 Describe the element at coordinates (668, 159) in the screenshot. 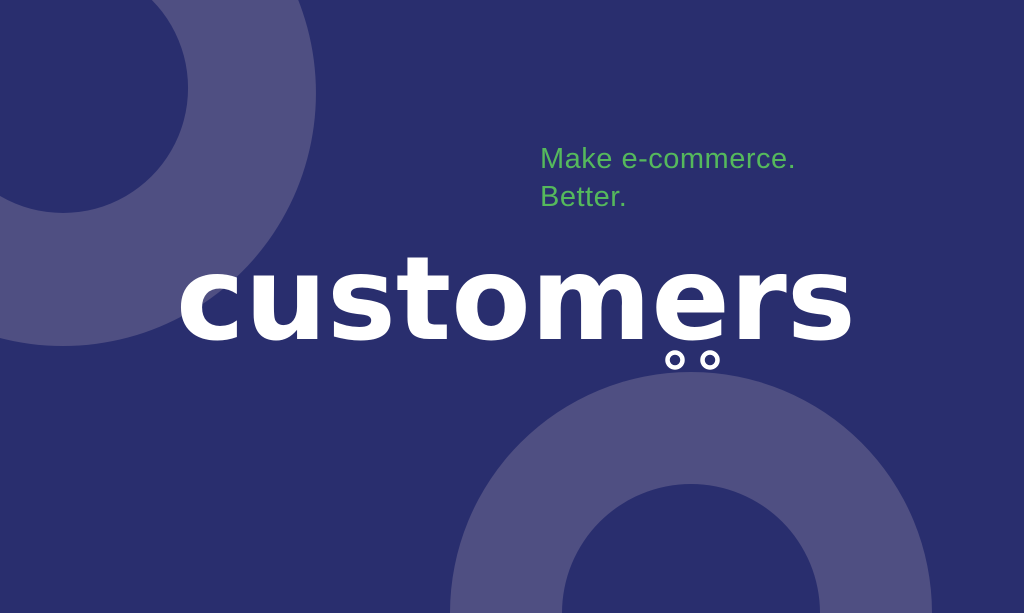

I see `tagline-line-1: Make e-commerce.` at that location.